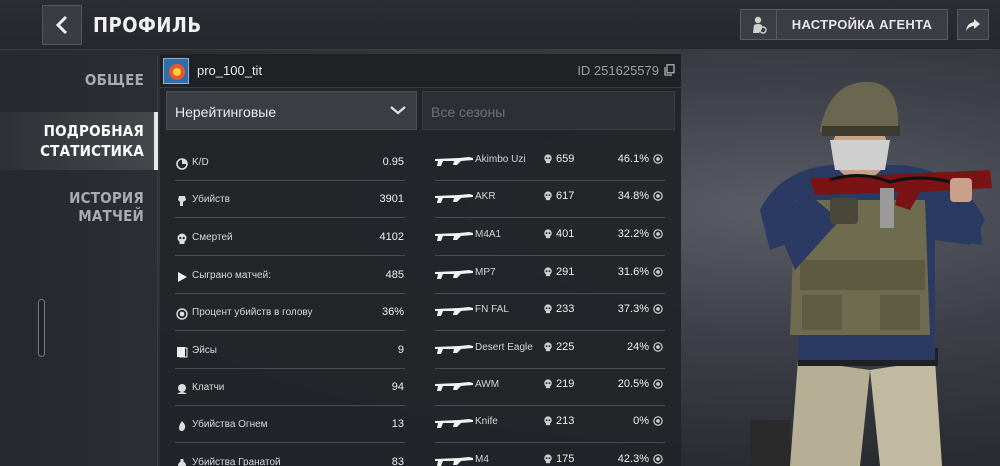 The height and width of the screenshot is (466, 1000). Describe the element at coordinates (79, 207) in the screenshot. I see `sidebar-item-match-history: ИСТОРИЯ МАТЧЕЙ` at that location.